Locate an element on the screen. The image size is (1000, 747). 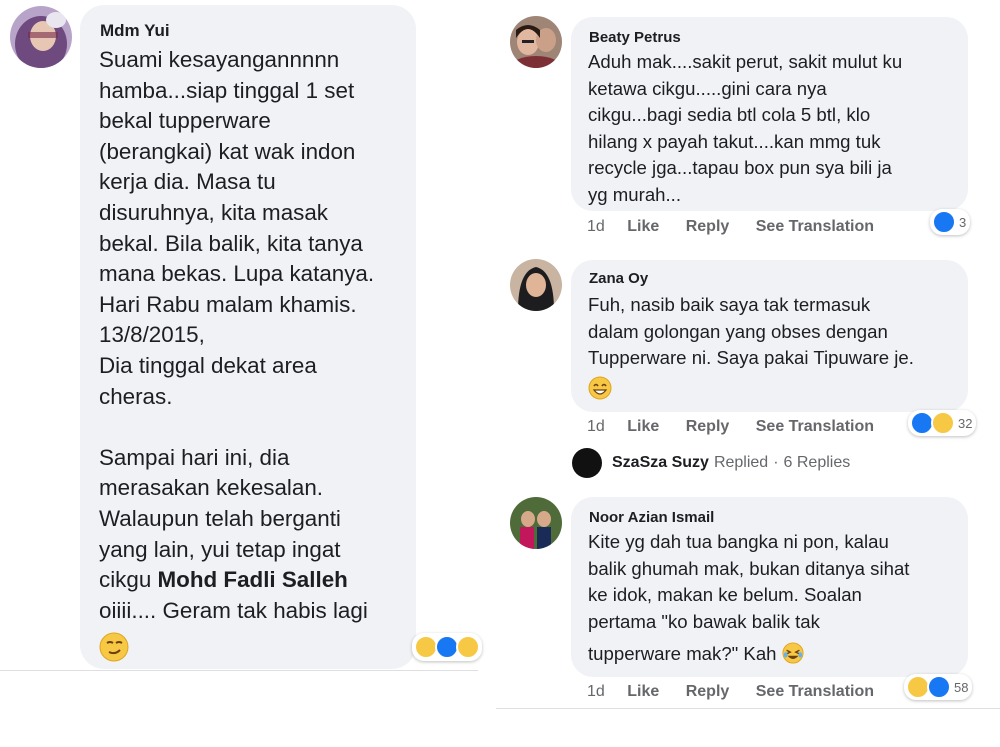
comment-author: Mdm Yui is located at coordinates (135, 31).